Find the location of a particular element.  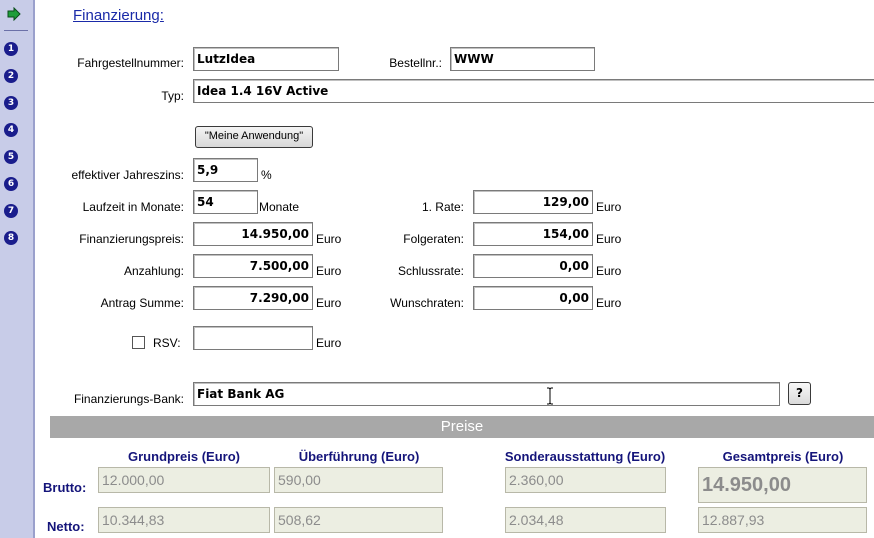

bank-label: Finanzierungs-Bank: is located at coordinates (128, 399).